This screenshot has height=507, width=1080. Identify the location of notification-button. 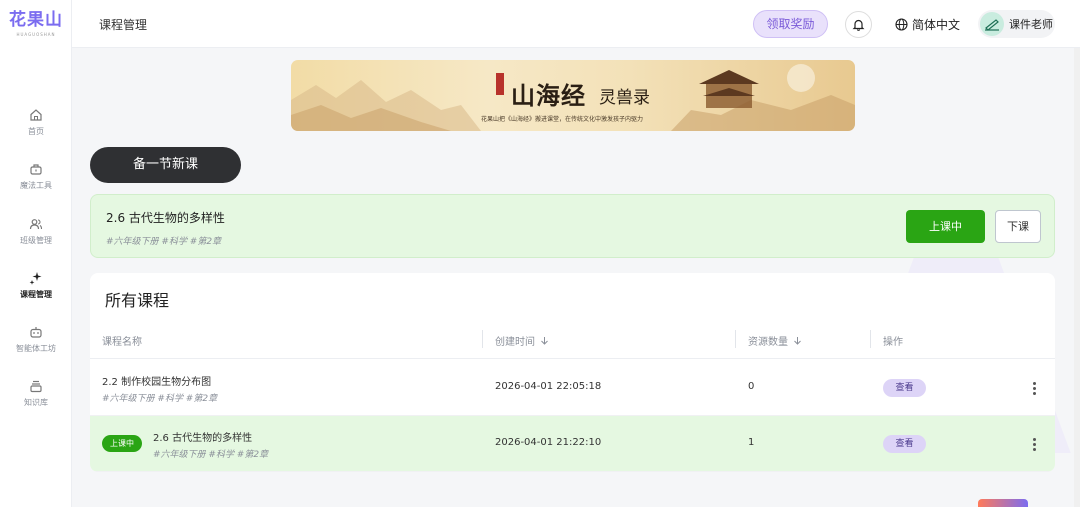
(858, 24).